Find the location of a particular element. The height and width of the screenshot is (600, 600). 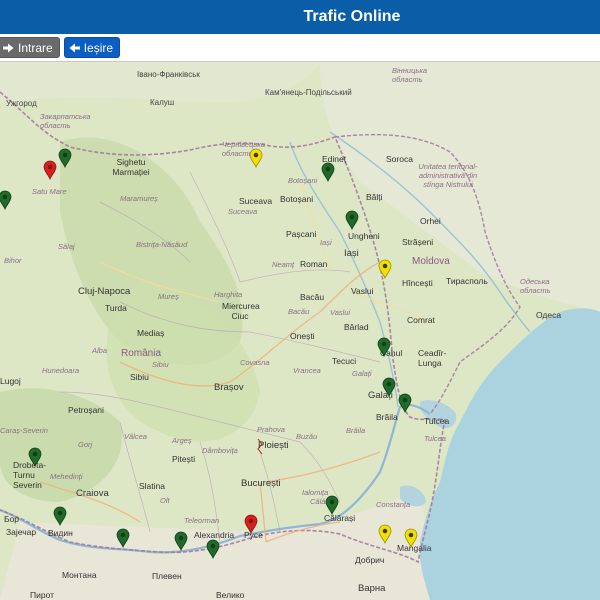

title-bar: Trafic Online is located at coordinates (300, 17).